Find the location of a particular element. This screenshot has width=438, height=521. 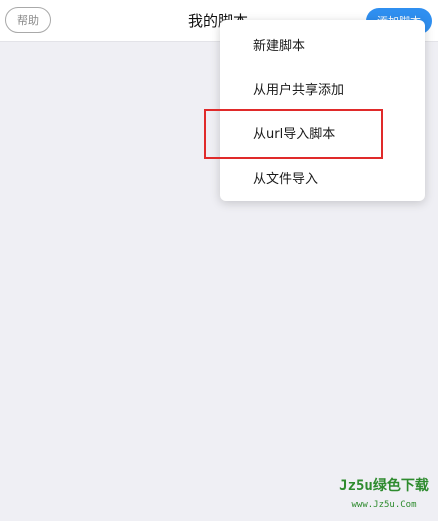

menu-item-add-from-shared: 从用户共享添加 is located at coordinates (322, 88).